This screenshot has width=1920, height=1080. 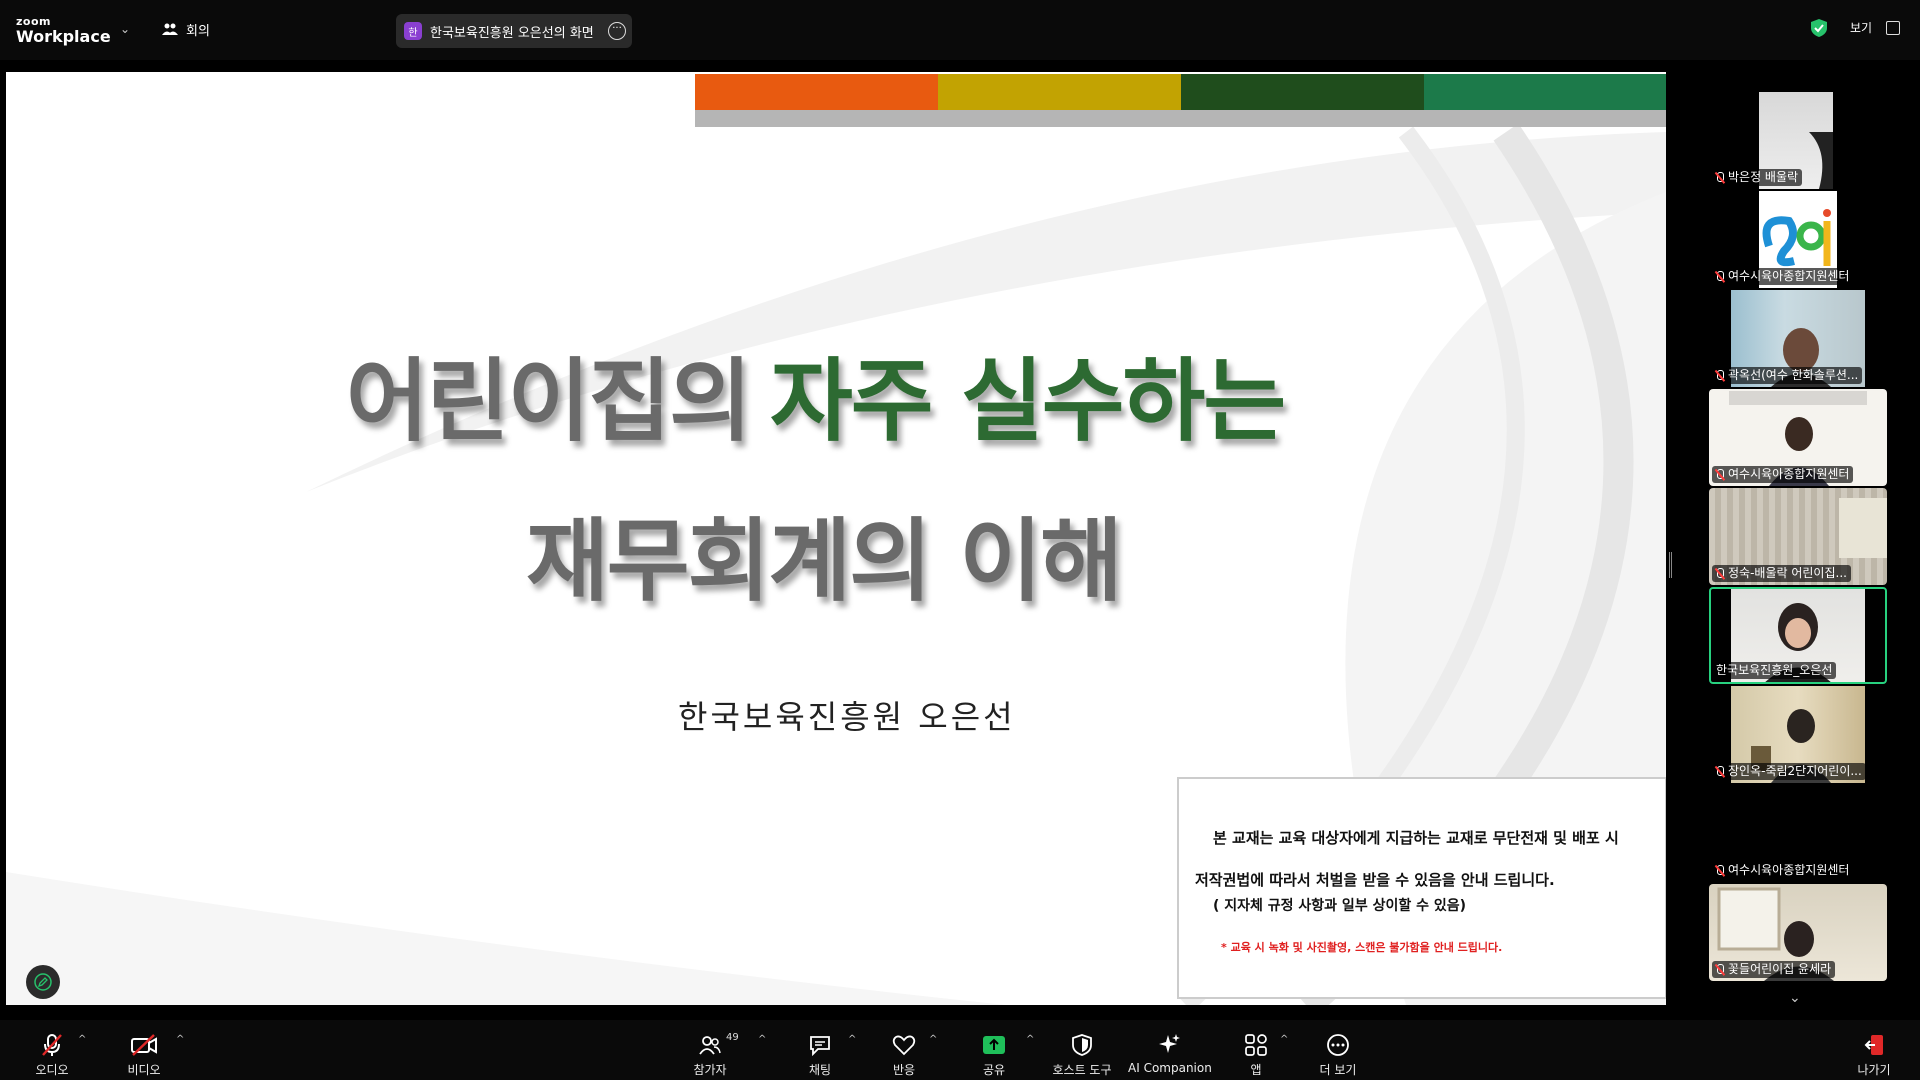 I want to click on heart-icon, so click(x=904, y=1045).